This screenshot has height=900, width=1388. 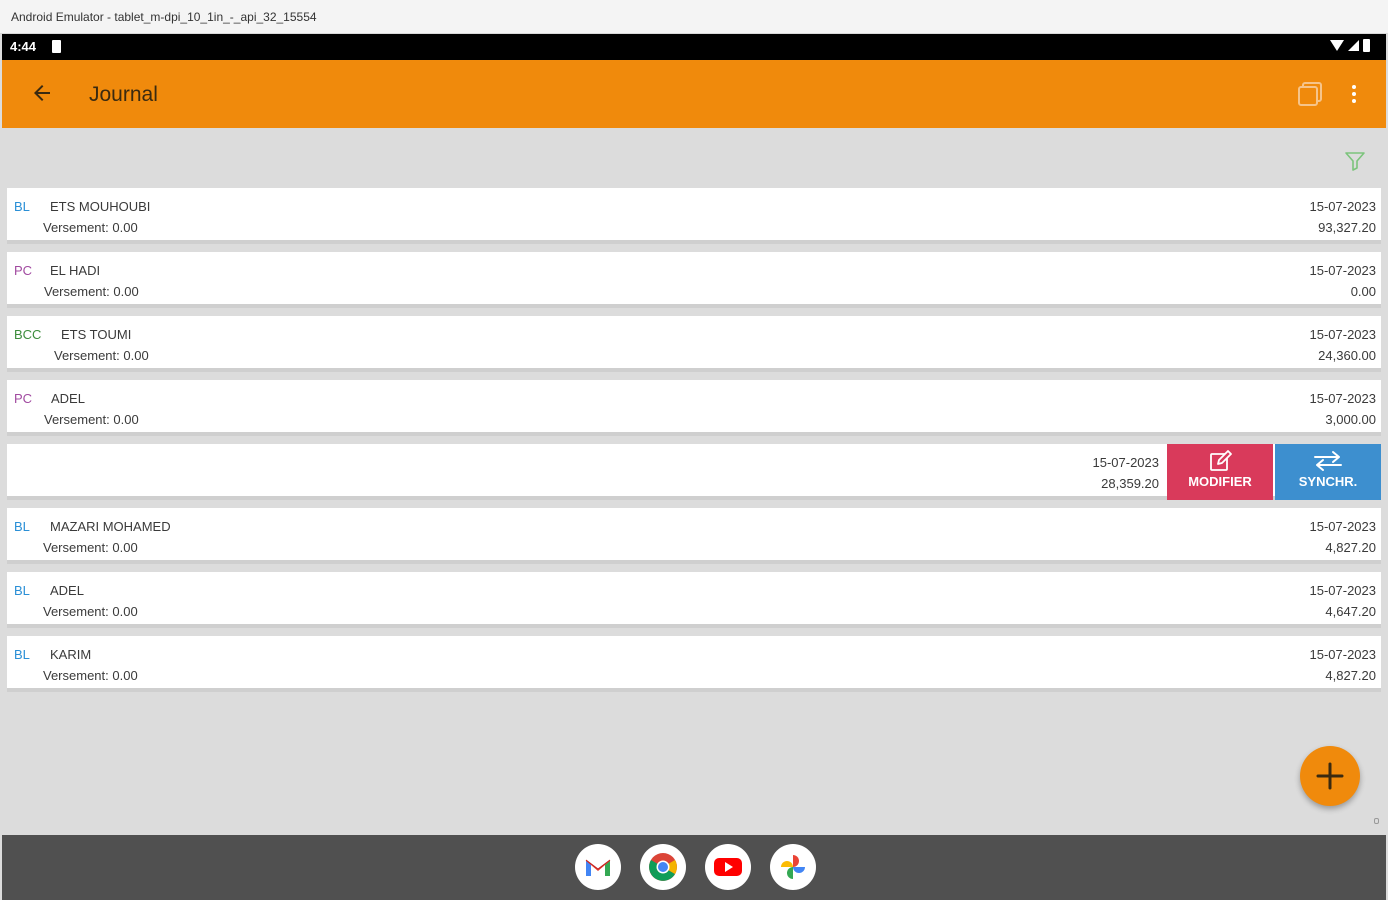 What do you see at coordinates (1221, 460) in the screenshot?
I see `edit-icon` at bounding box center [1221, 460].